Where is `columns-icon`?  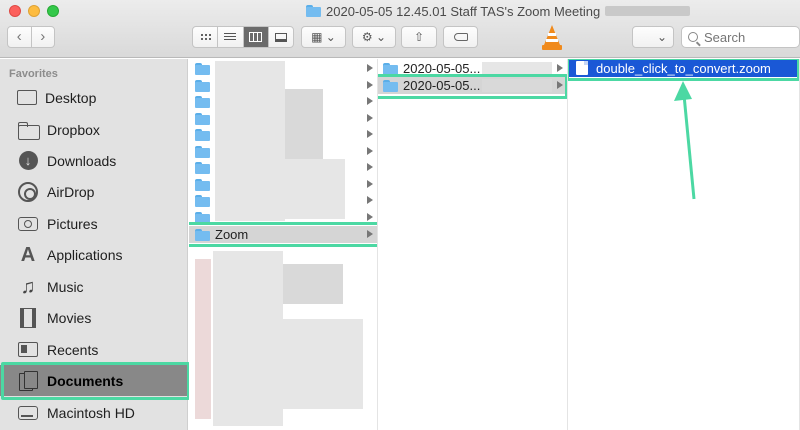 columns-icon is located at coordinates (256, 37).